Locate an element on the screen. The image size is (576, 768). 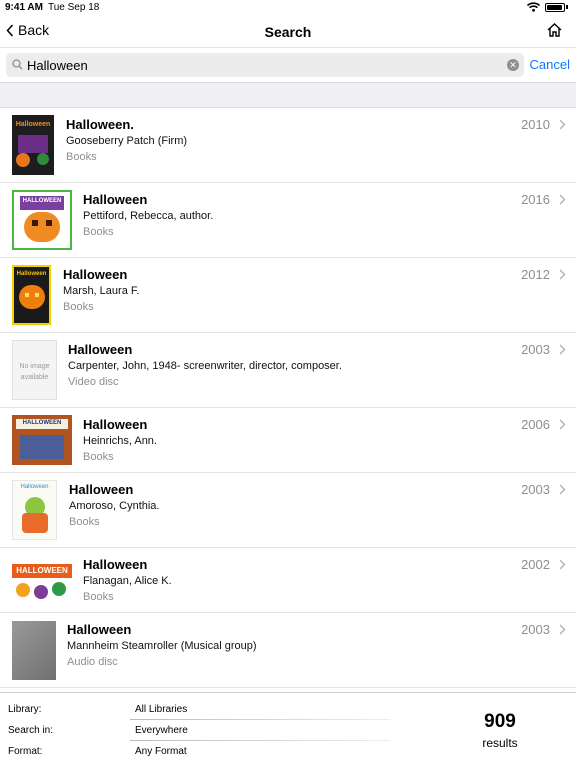
cancel-button: Cancel is located at coordinates (550, 64).